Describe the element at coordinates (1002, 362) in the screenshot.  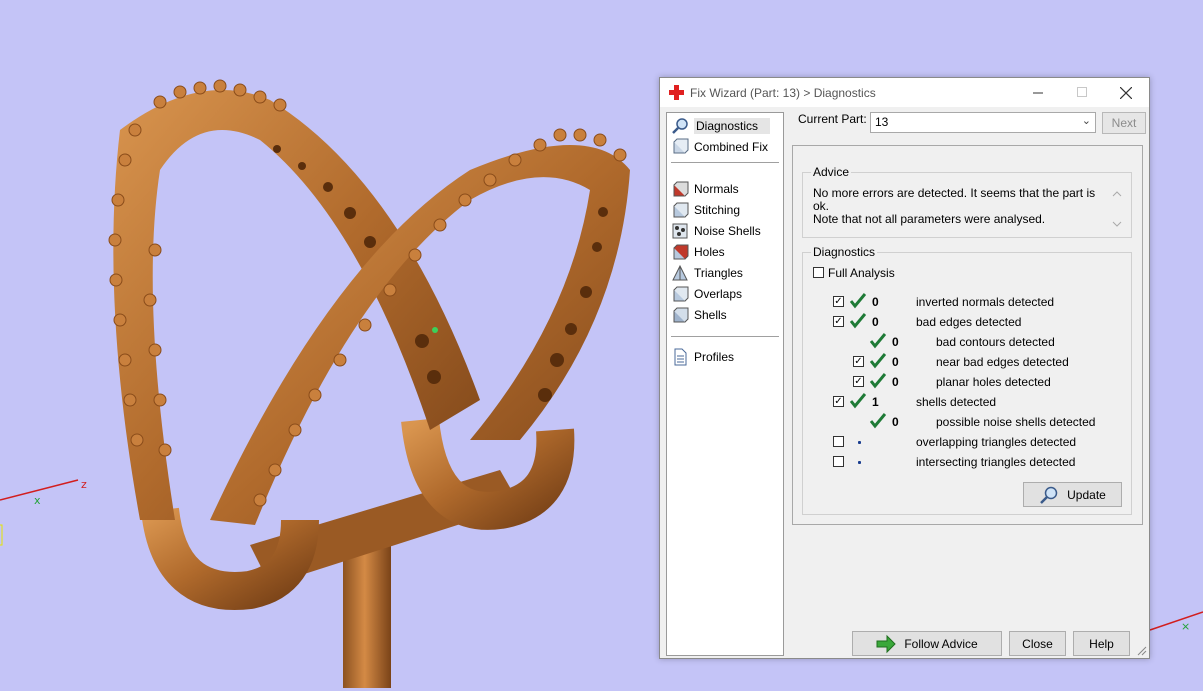
I see `near-bad-edges-label: near bad edges detected` at that location.